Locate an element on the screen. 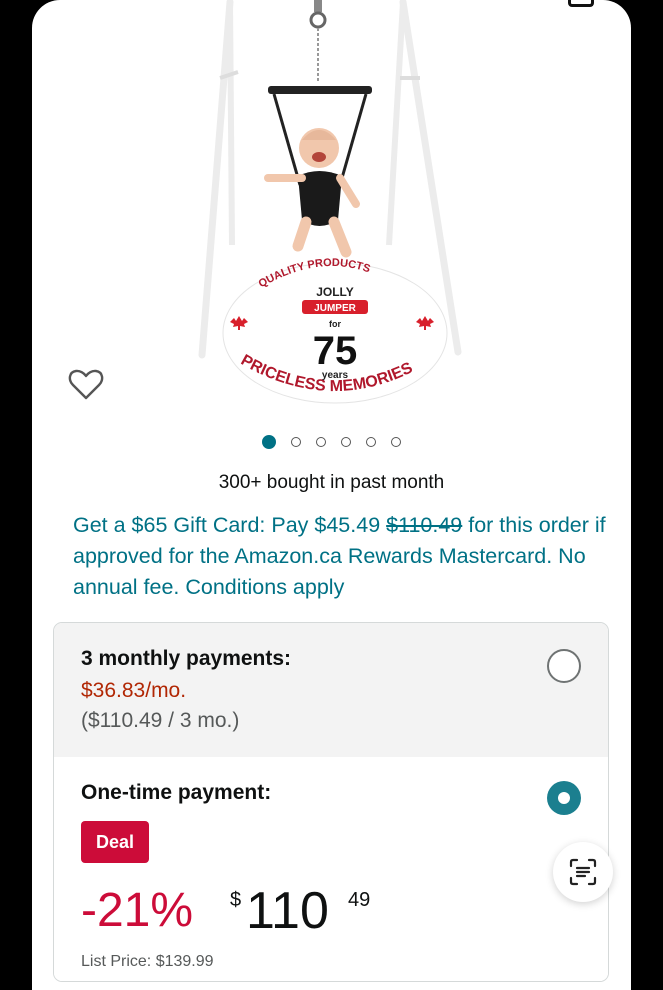 This screenshot has width=663, height=990. deal-badge: Deal is located at coordinates (115, 842).